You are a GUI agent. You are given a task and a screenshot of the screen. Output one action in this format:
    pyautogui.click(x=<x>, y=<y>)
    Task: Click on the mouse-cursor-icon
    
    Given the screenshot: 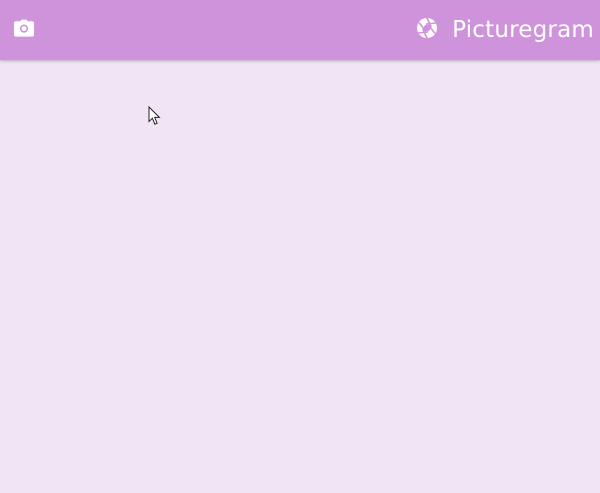 What is the action you would take?
    pyautogui.click(x=155, y=115)
    